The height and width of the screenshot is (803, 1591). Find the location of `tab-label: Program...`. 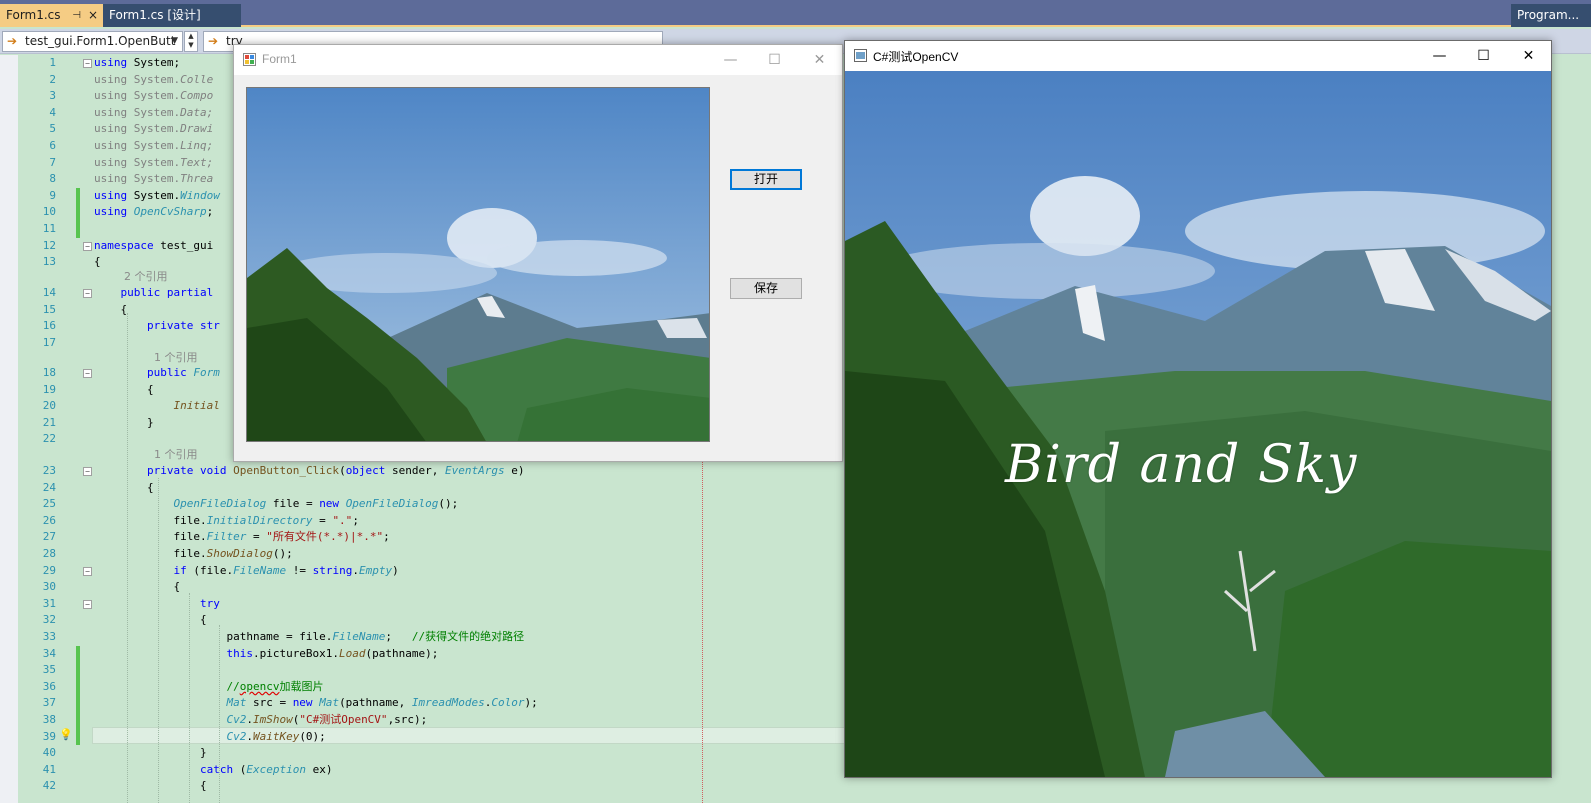

tab-label: Program... is located at coordinates (1548, 15).